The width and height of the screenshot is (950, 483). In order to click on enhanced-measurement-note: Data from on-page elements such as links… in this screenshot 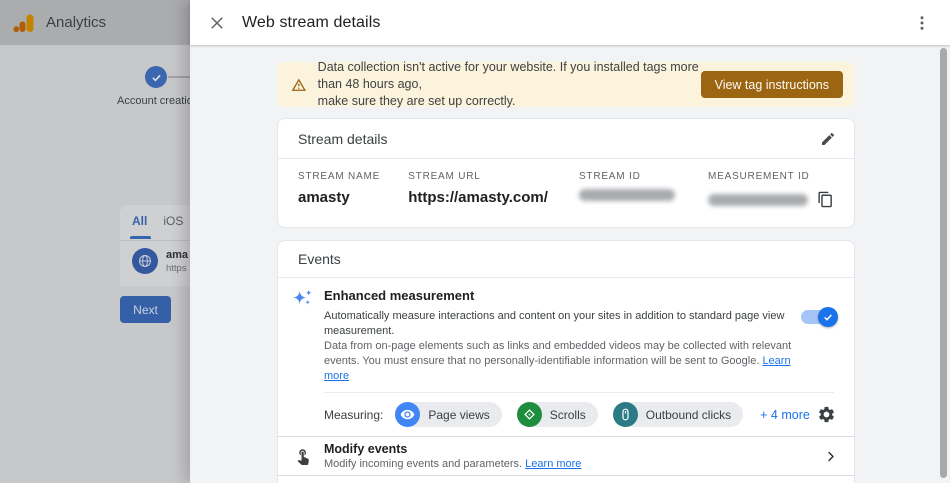, I will do `click(558, 361)`.